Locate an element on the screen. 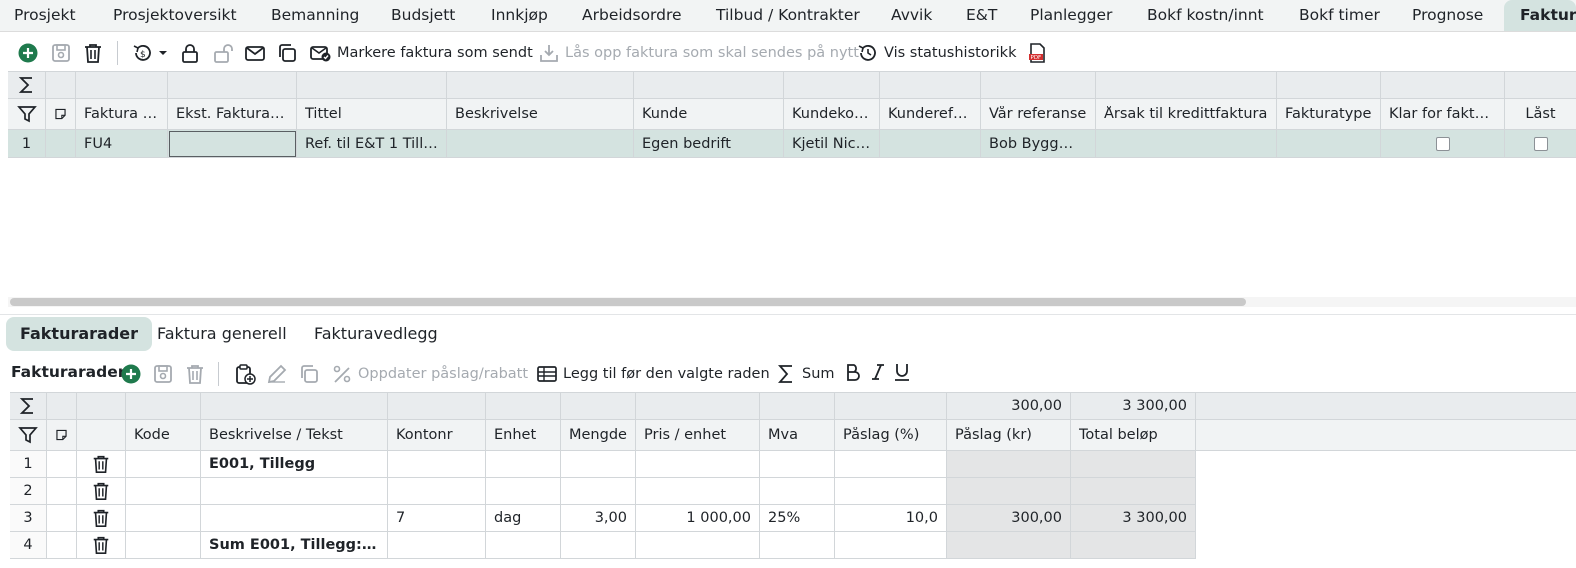 This screenshot has height=568, width=1576. cell-paslag-pct: 10,0 is located at coordinates (891, 518).